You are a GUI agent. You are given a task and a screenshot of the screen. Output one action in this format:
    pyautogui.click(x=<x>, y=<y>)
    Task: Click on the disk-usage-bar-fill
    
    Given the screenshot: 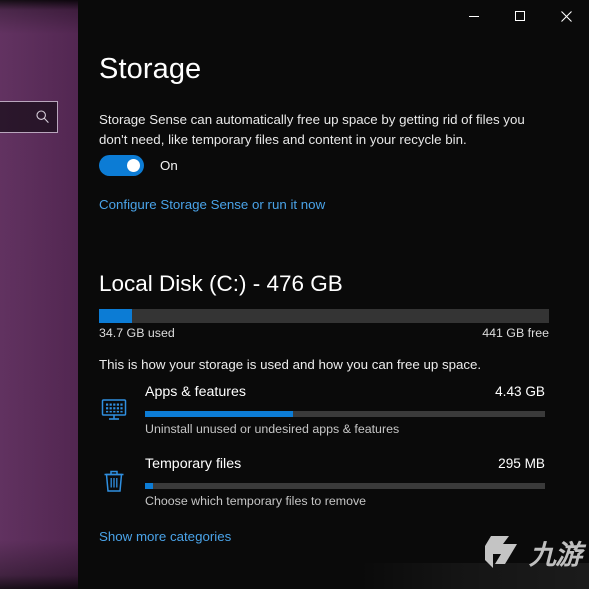 What is the action you would take?
    pyautogui.click(x=115, y=316)
    